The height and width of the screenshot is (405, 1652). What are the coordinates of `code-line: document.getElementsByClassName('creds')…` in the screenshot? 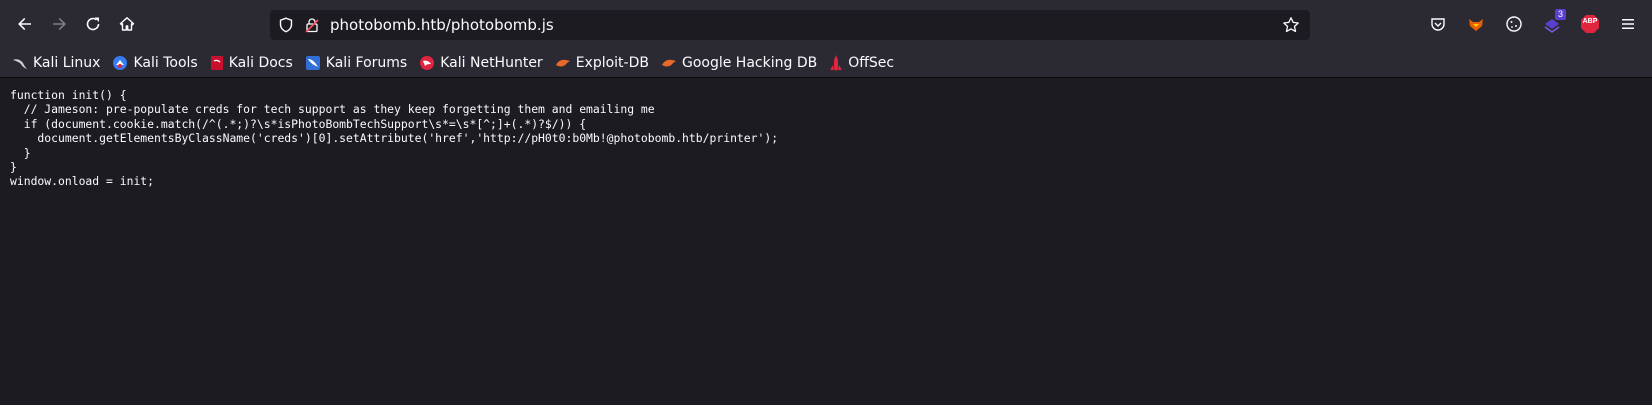 It's located at (394, 138).